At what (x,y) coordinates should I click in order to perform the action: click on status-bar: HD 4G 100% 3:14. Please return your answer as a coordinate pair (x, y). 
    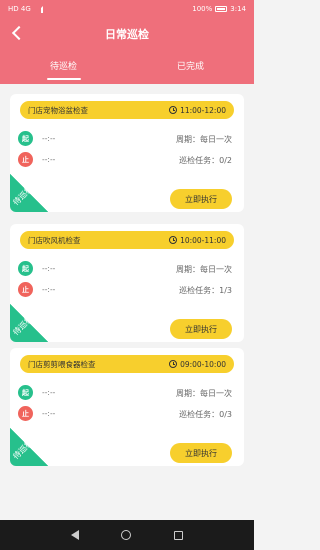
    Looking at the image, I should click on (127, 9).